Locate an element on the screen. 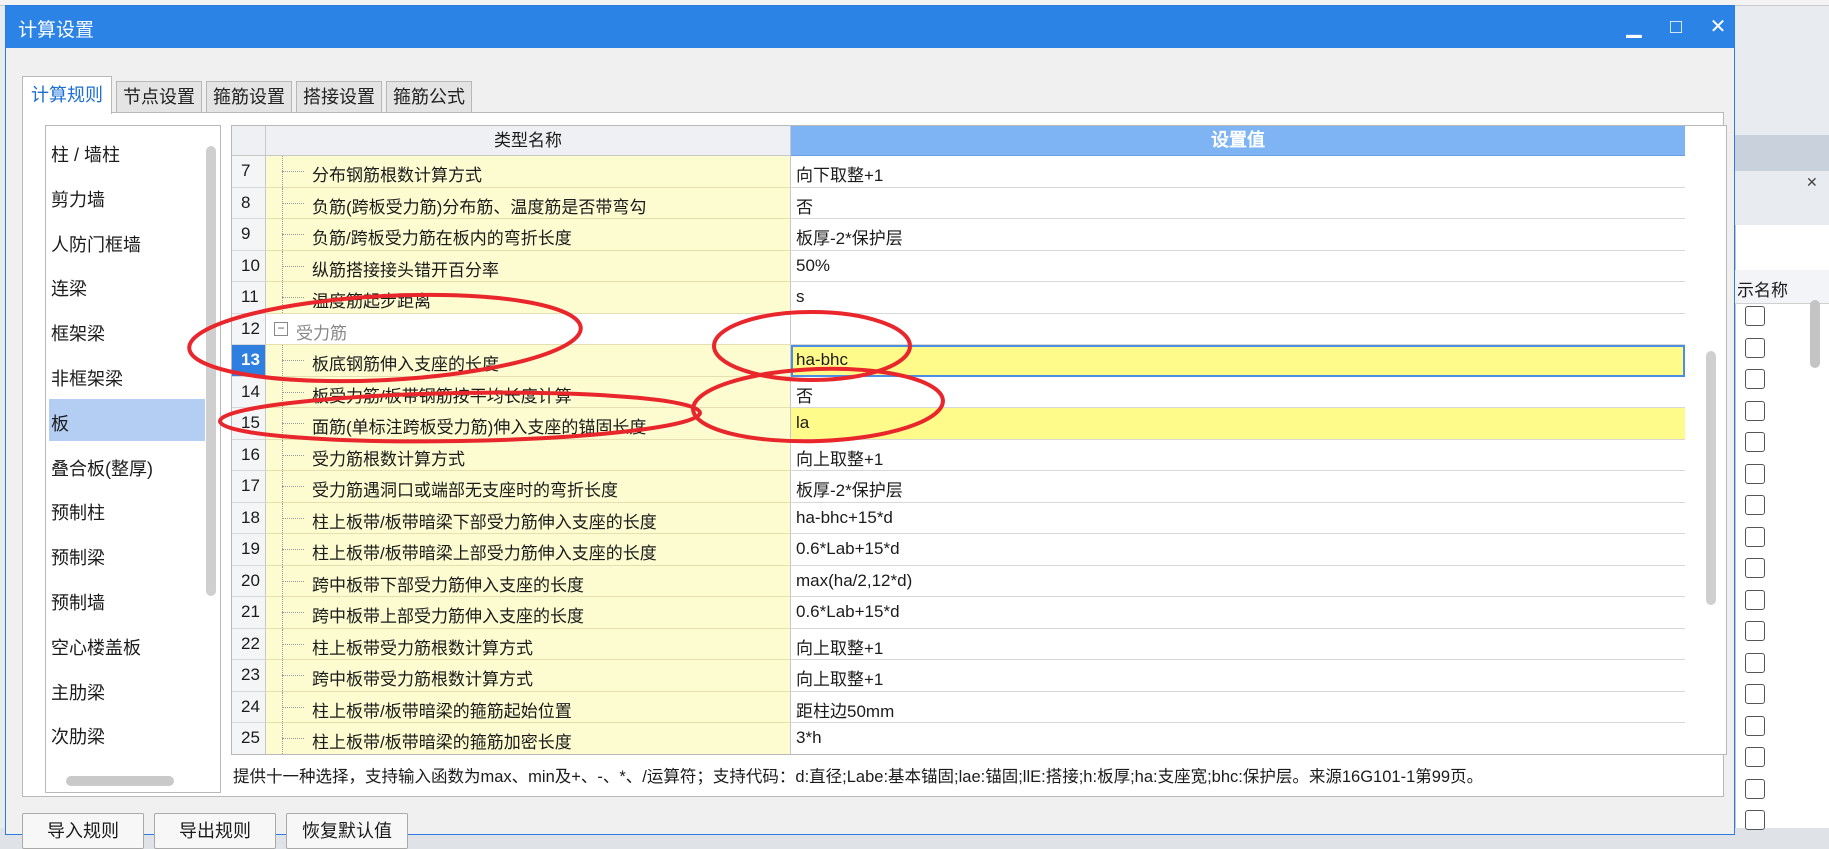 The width and height of the screenshot is (1829, 849). row-type-name: 温度筋起步距离 is located at coordinates (528, 298).